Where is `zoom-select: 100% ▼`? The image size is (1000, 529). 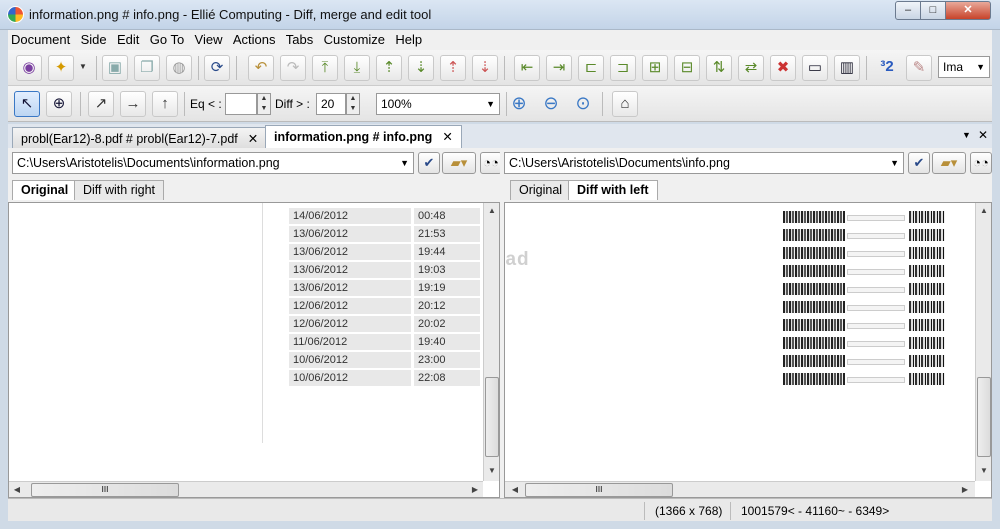 zoom-select: 100% ▼ is located at coordinates (438, 104).